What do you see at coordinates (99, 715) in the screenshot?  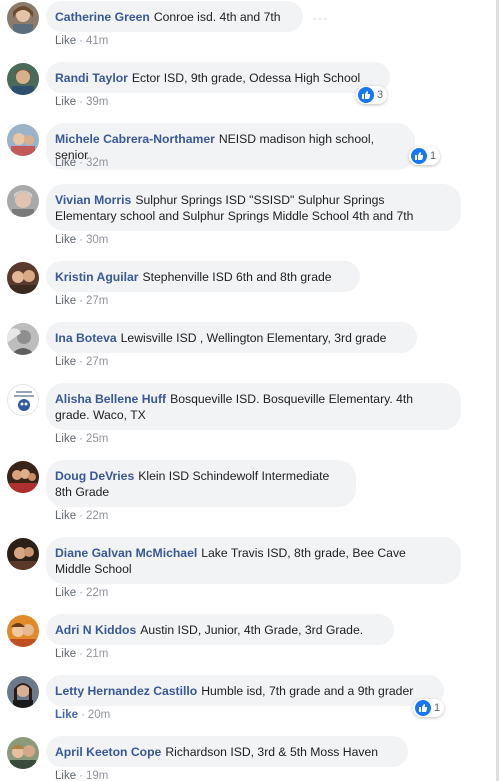 I see `timestamp: 20m` at bounding box center [99, 715].